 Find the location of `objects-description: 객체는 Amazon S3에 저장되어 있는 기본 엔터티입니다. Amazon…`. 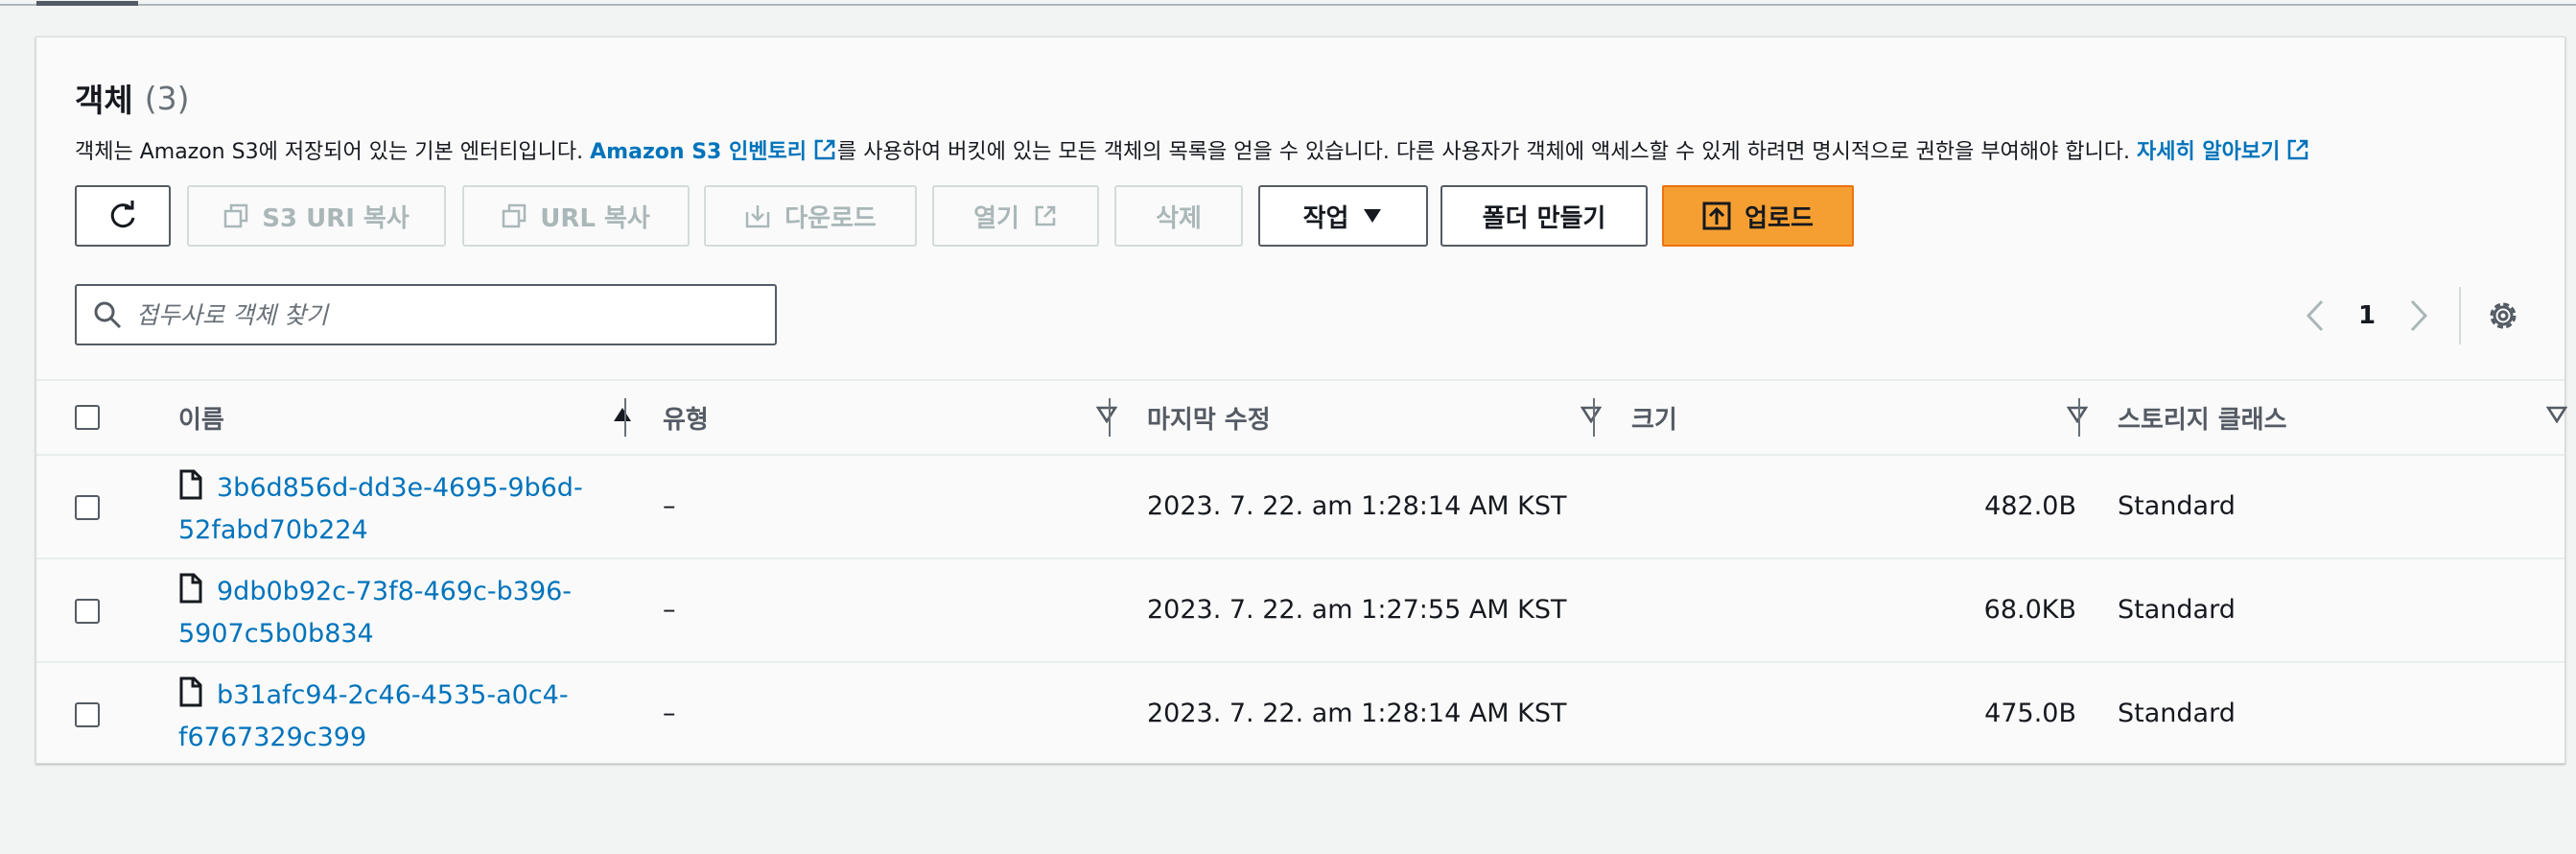

objects-description: 객체는 Amazon S3에 저장되어 있는 기본 엔터티입니다. Amazon… is located at coordinates (1302, 149).